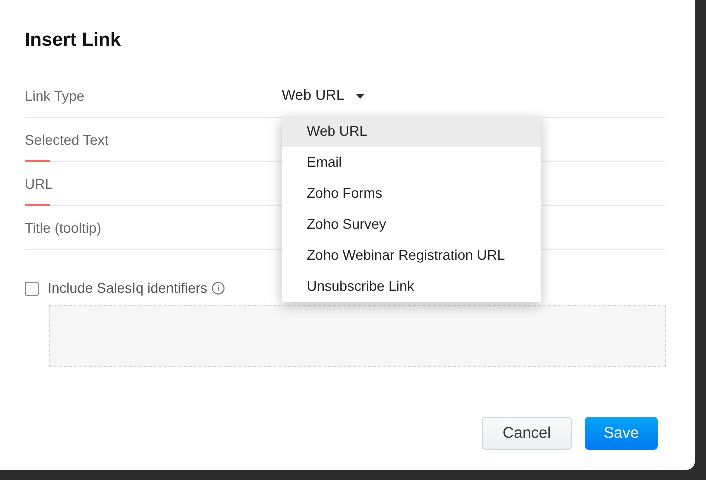  I want to click on dropdown-item: Unsubscribe Link, so click(411, 286).